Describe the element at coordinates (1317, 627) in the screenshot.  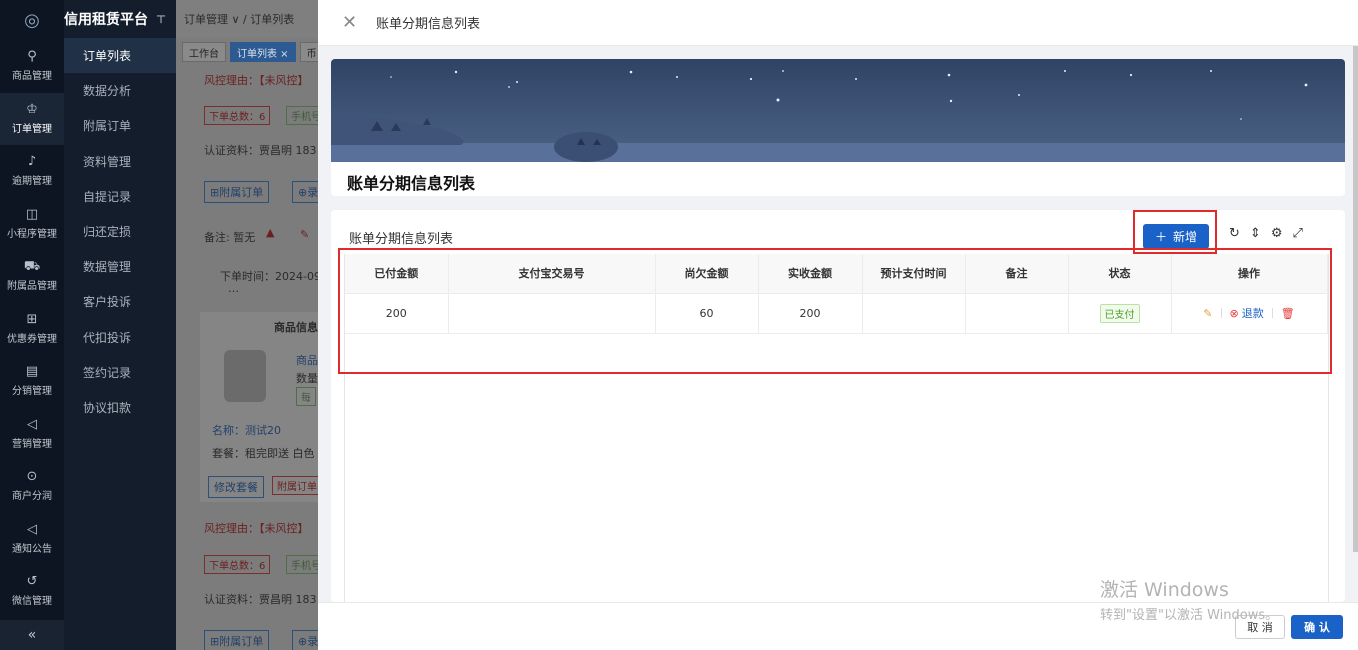
I see `confirm-button: 确 认` at that location.